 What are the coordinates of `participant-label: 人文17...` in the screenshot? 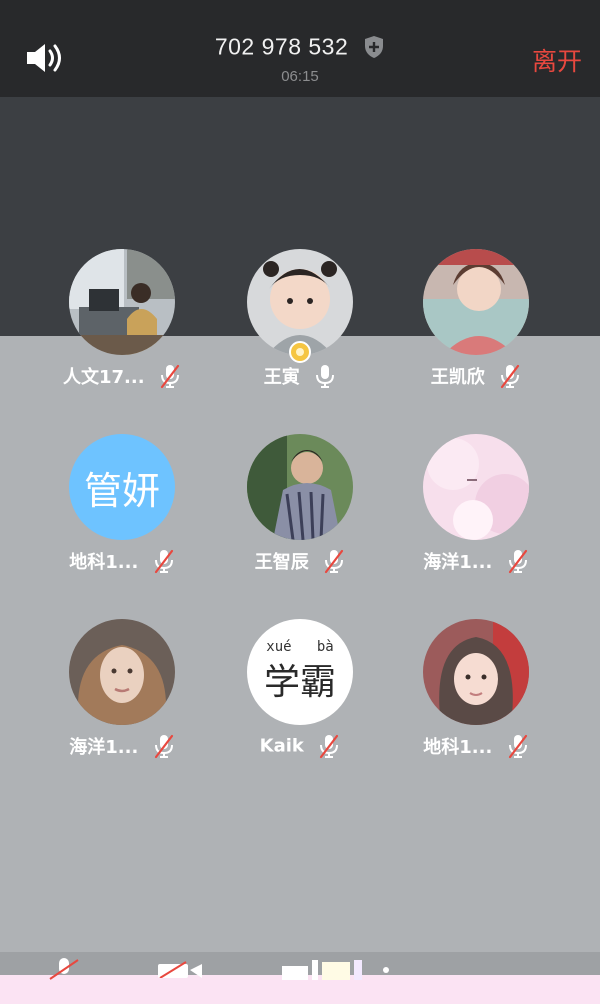 It's located at (122, 376).